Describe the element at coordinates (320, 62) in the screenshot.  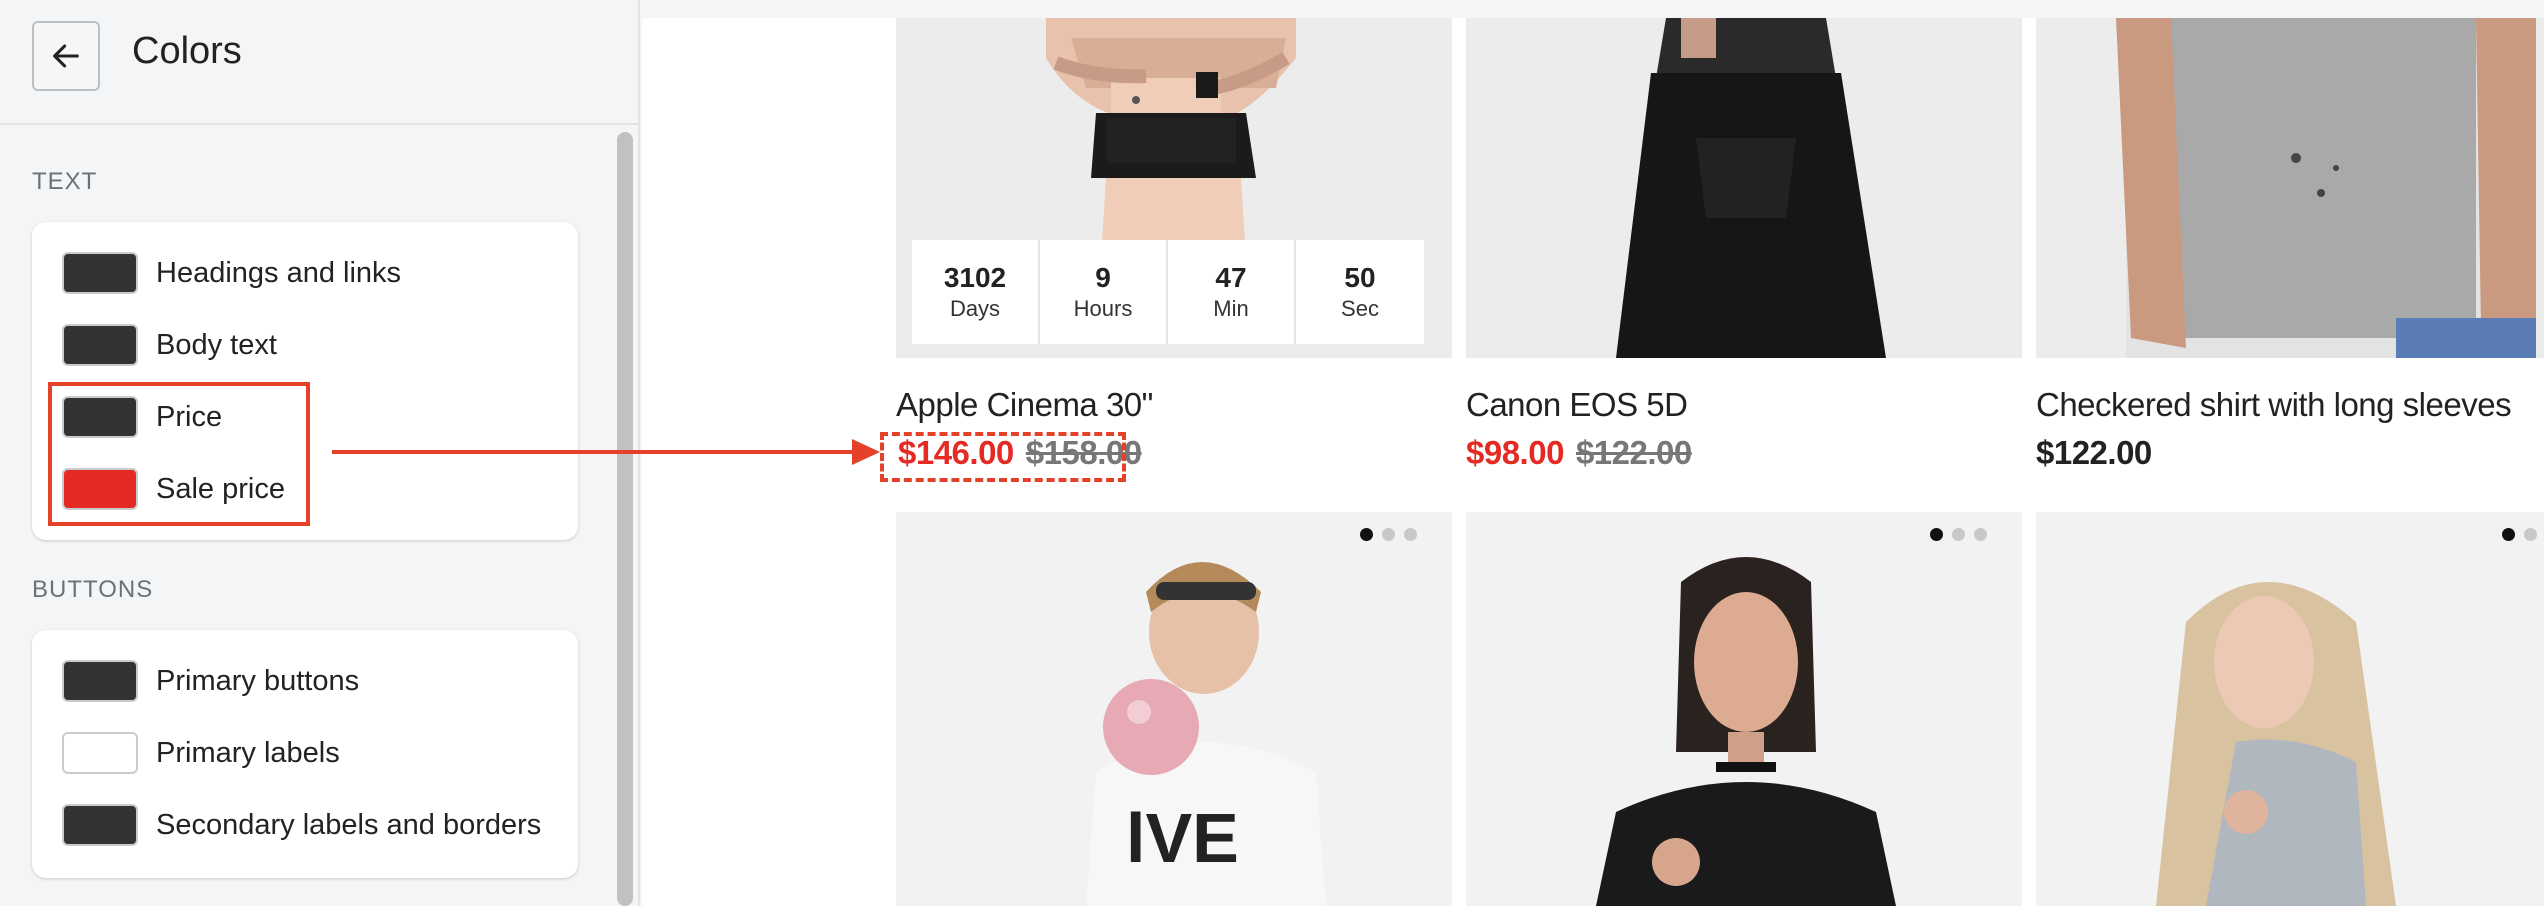
I see `panel-header: Colors` at that location.